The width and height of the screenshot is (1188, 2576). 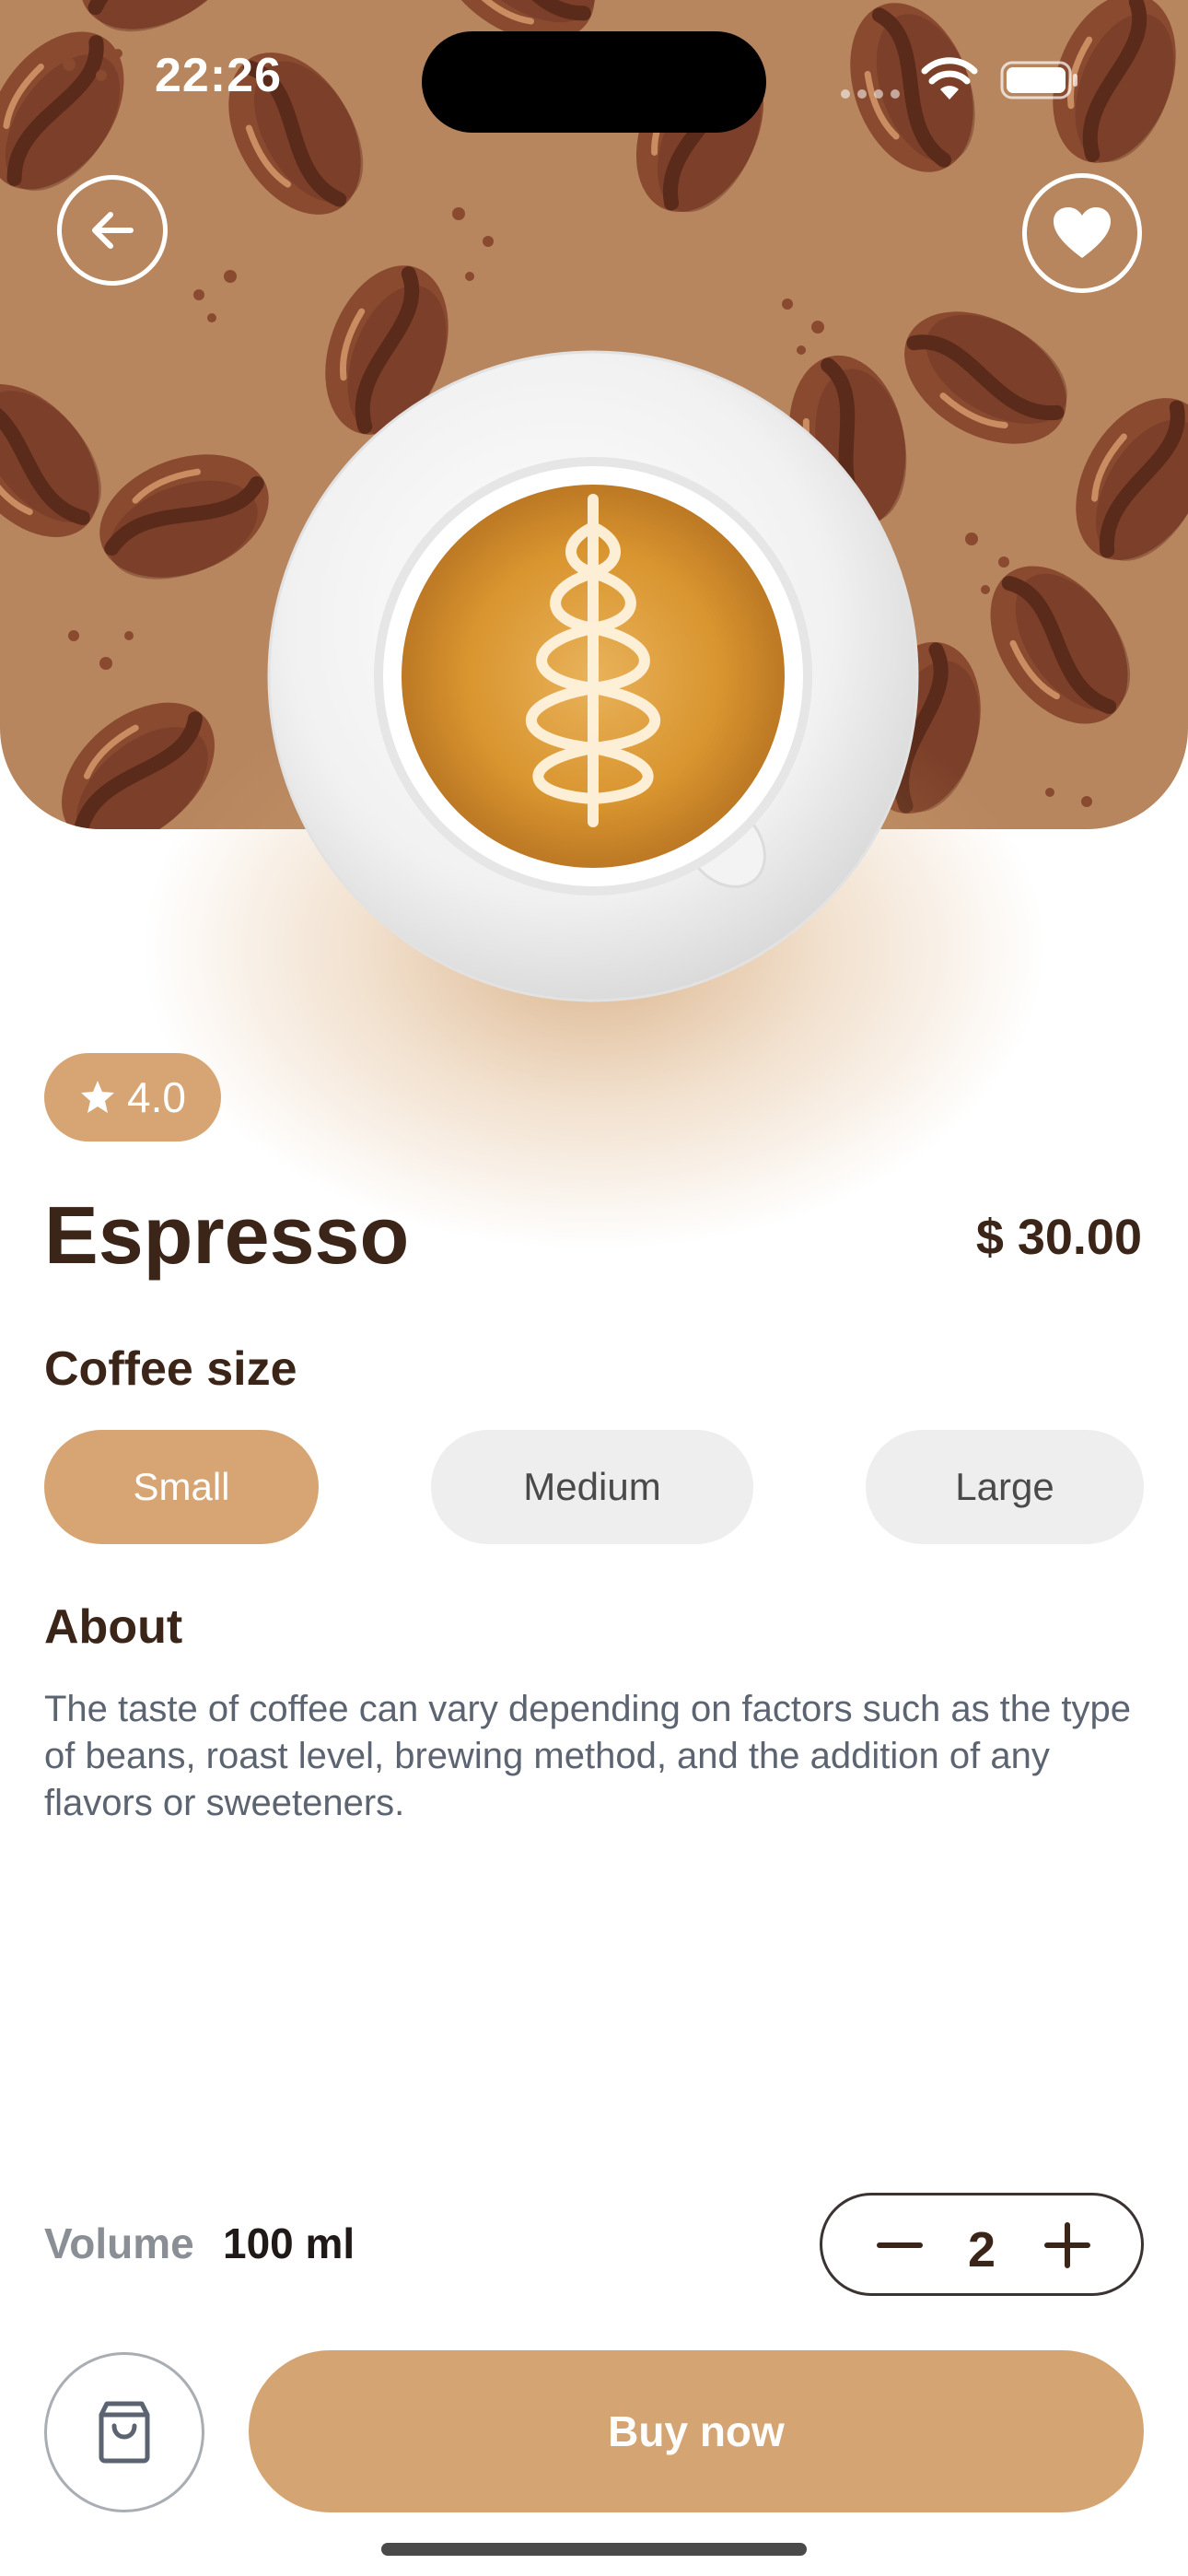 What do you see at coordinates (156, 1097) in the screenshot?
I see `rating-value: 4.0` at bounding box center [156, 1097].